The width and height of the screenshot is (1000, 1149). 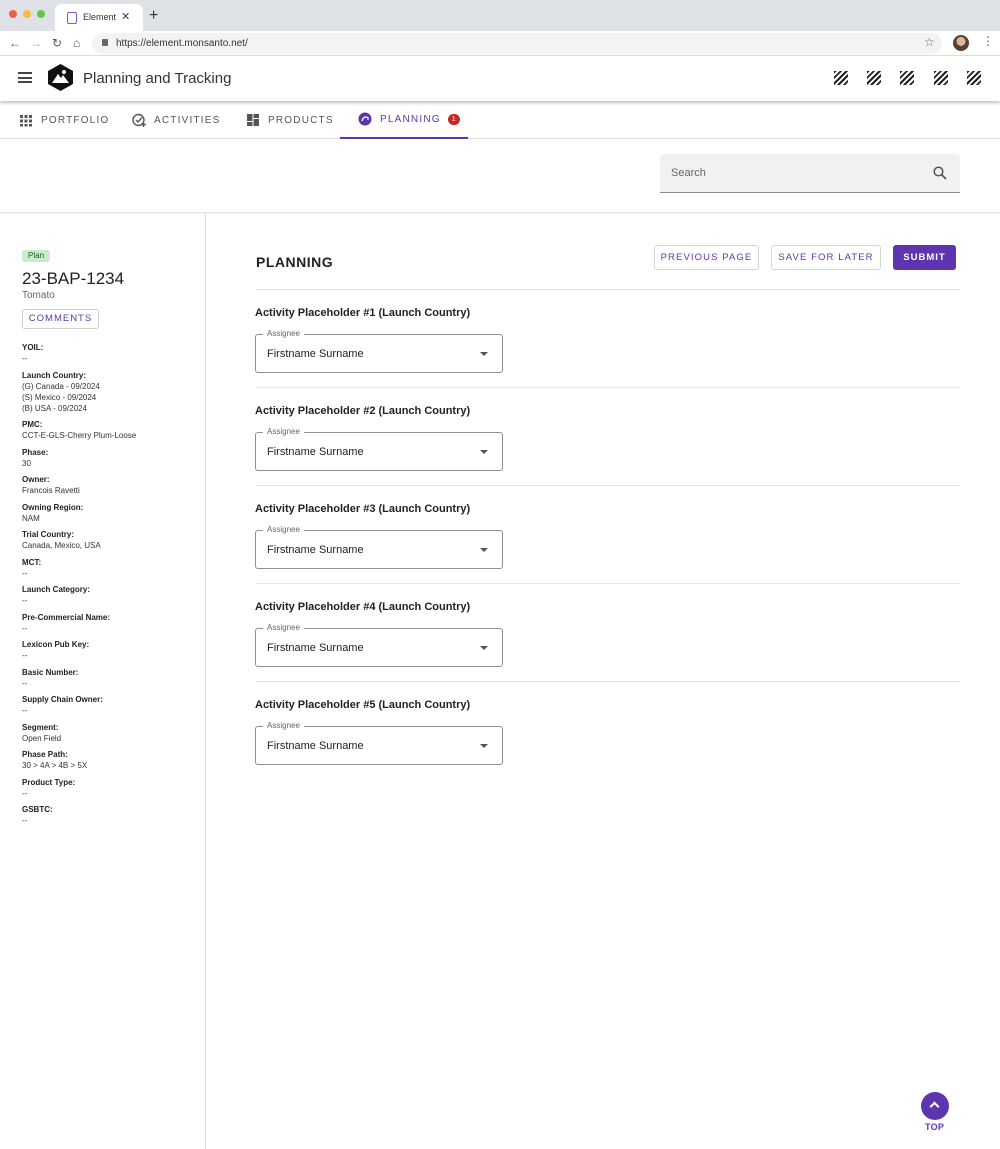 What do you see at coordinates (112, 788) in the screenshot?
I see `property-item: Product Type: --` at bounding box center [112, 788].